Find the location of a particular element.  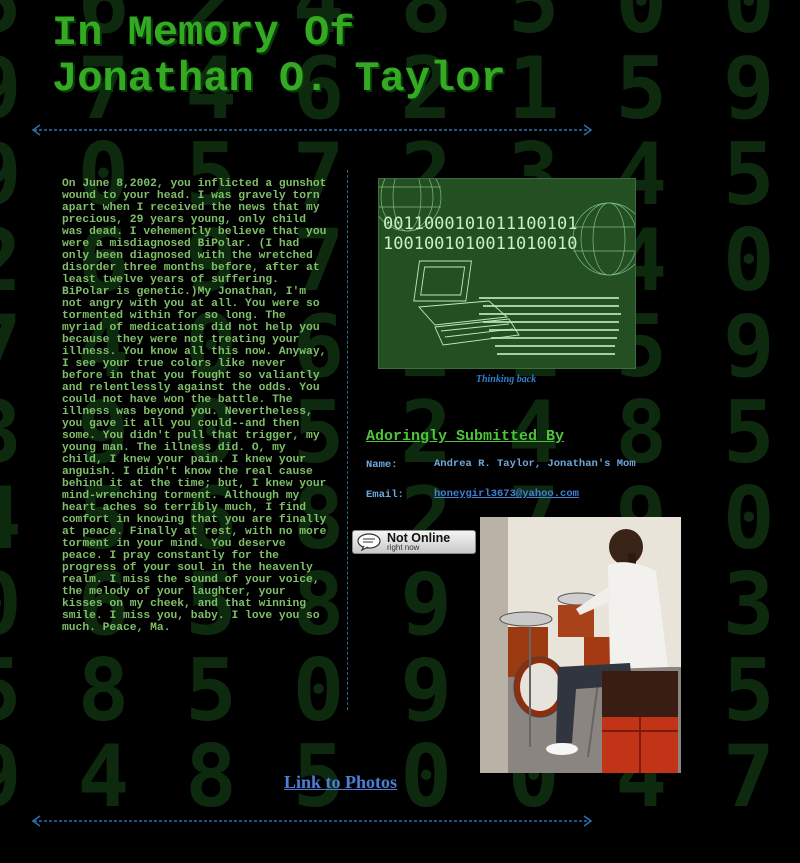

submitted-by-heading: Adoringly Submitted By is located at coordinates (465, 436).